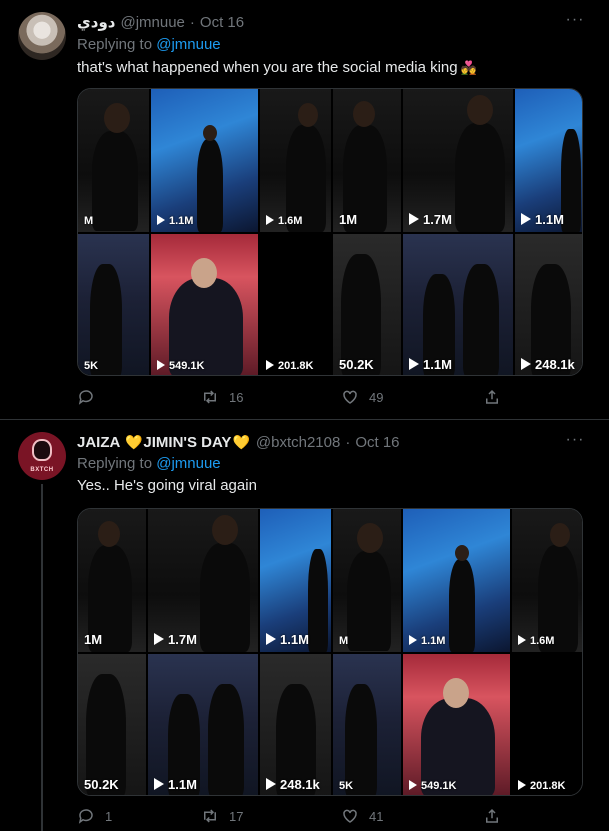 This screenshot has width=609, height=831. Describe the element at coordinates (91, 397) in the screenshot. I see `reply-button` at that location.